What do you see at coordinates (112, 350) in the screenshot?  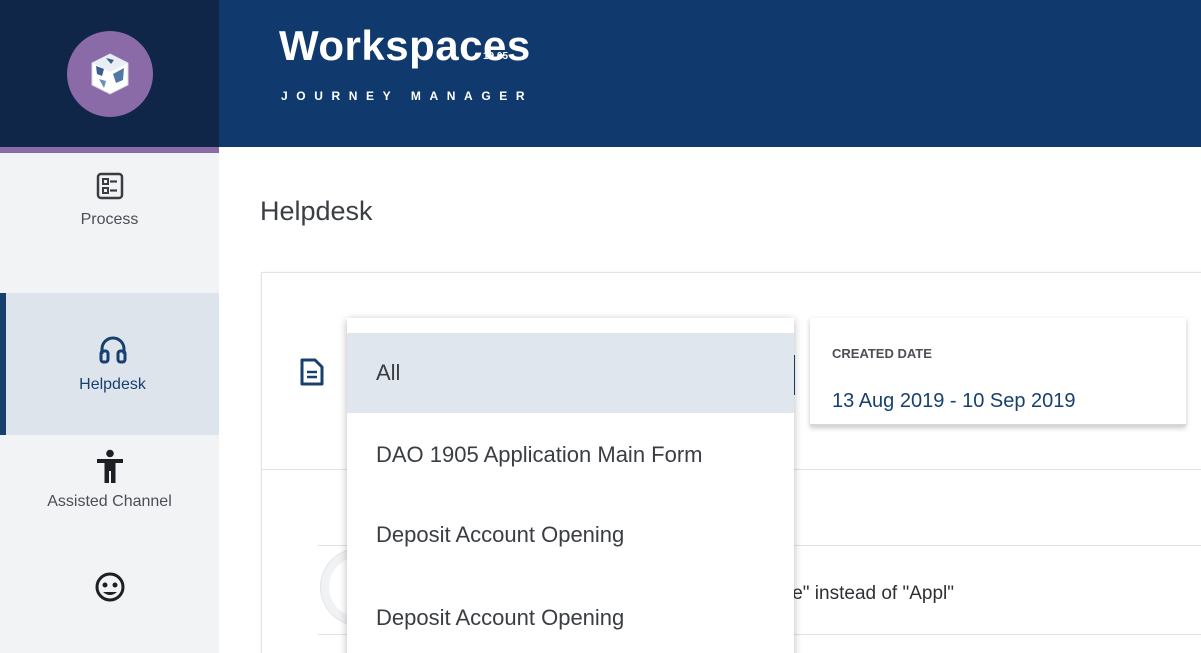 I see `headset-icon` at bounding box center [112, 350].